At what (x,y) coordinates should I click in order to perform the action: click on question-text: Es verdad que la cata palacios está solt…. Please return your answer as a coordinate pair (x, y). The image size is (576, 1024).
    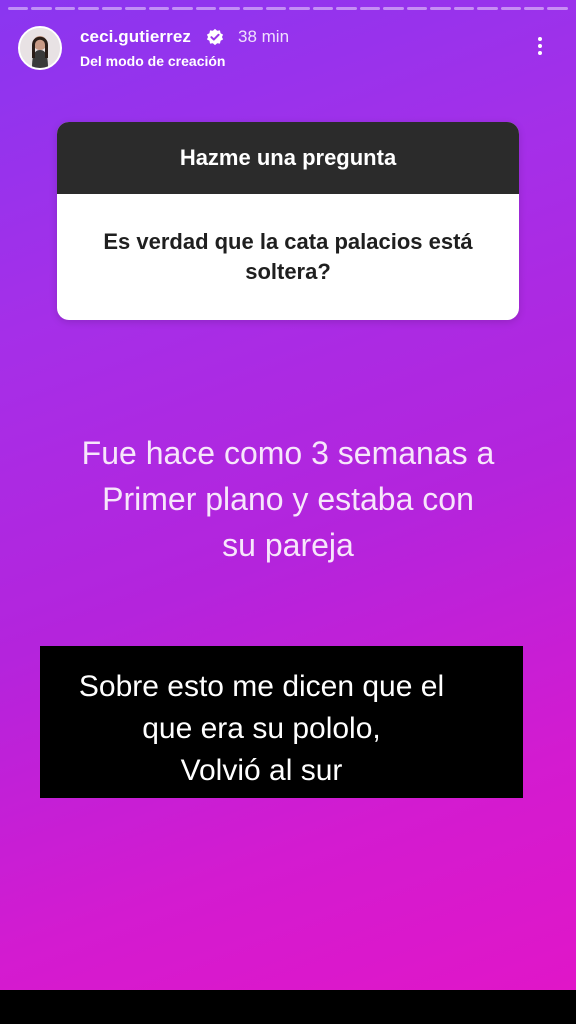
    Looking at the image, I should click on (288, 256).